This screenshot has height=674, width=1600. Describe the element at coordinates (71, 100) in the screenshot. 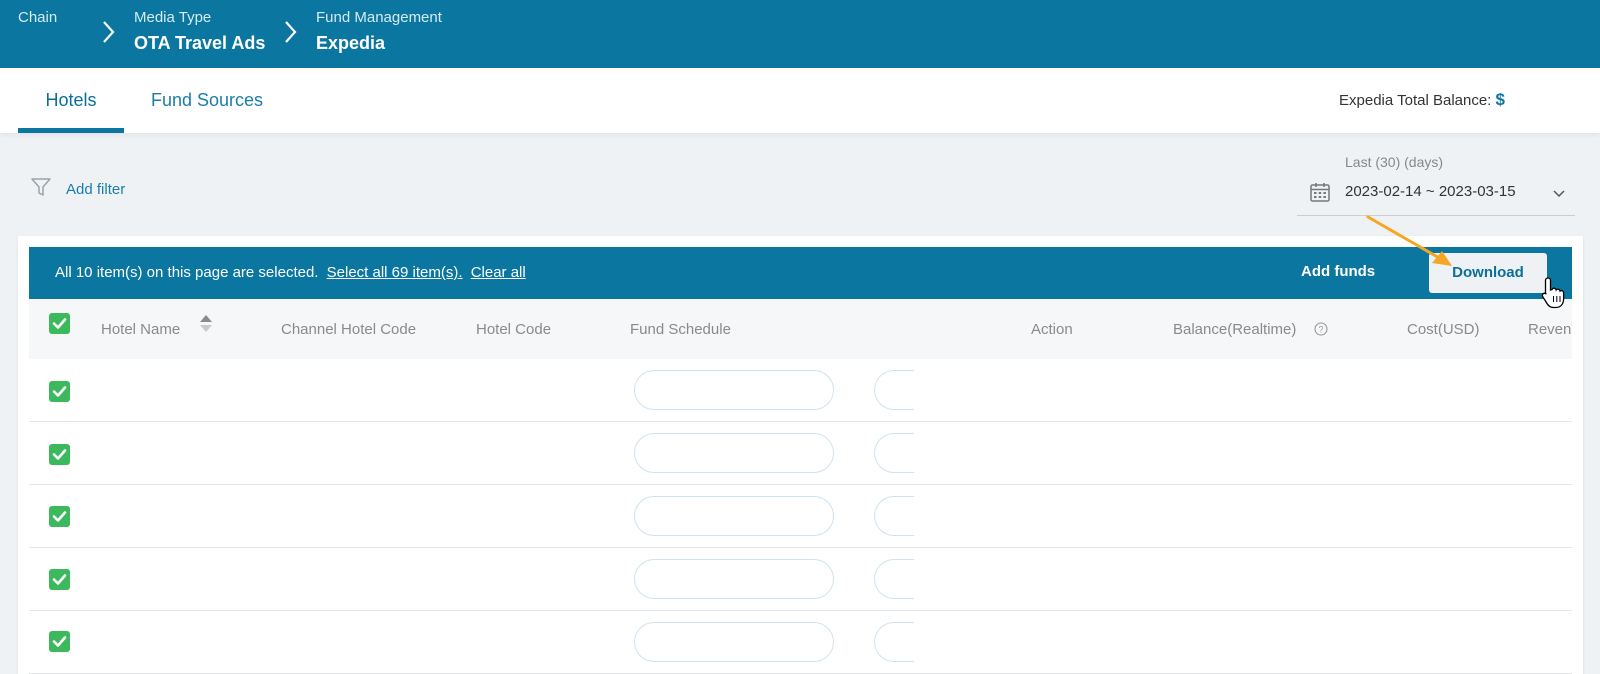

I see `tab-hotels: Hotels` at that location.